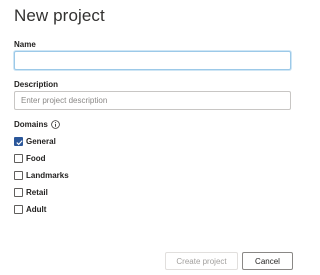 This screenshot has width=320, height=275. Describe the element at coordinates (55, 124) in the screenshot. I see `info-icon` at that location.